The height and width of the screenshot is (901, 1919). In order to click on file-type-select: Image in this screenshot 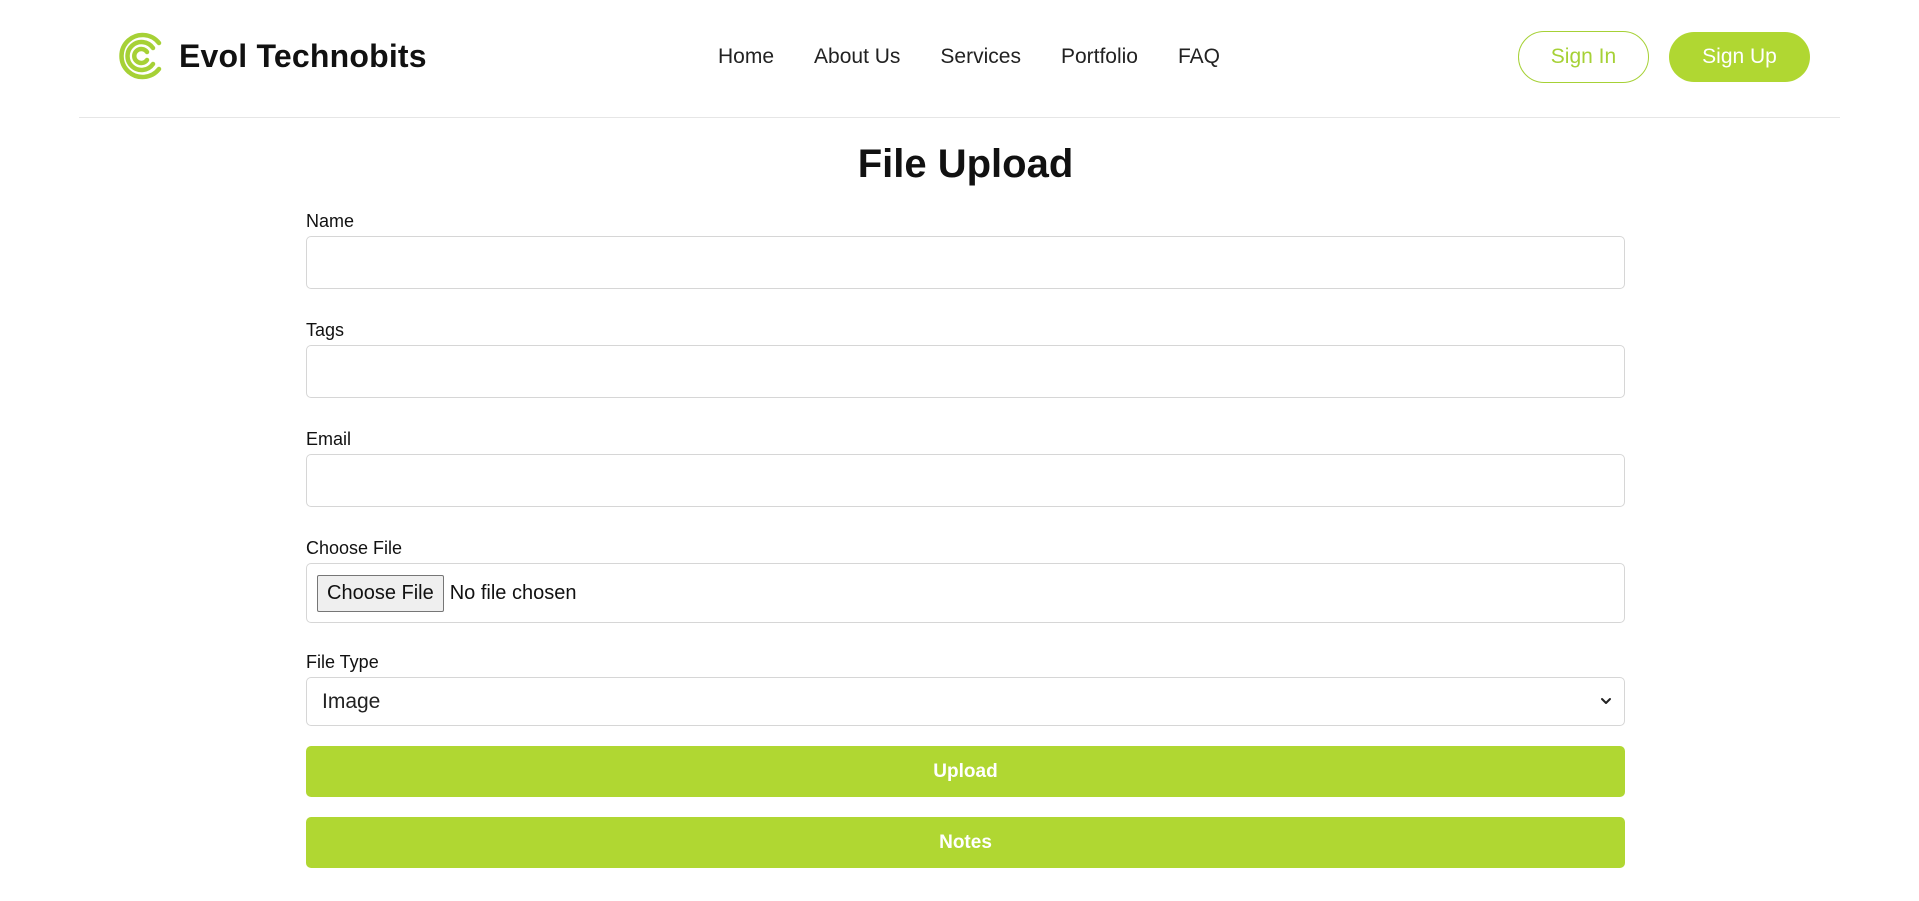, I will do `click(965, 701)`.